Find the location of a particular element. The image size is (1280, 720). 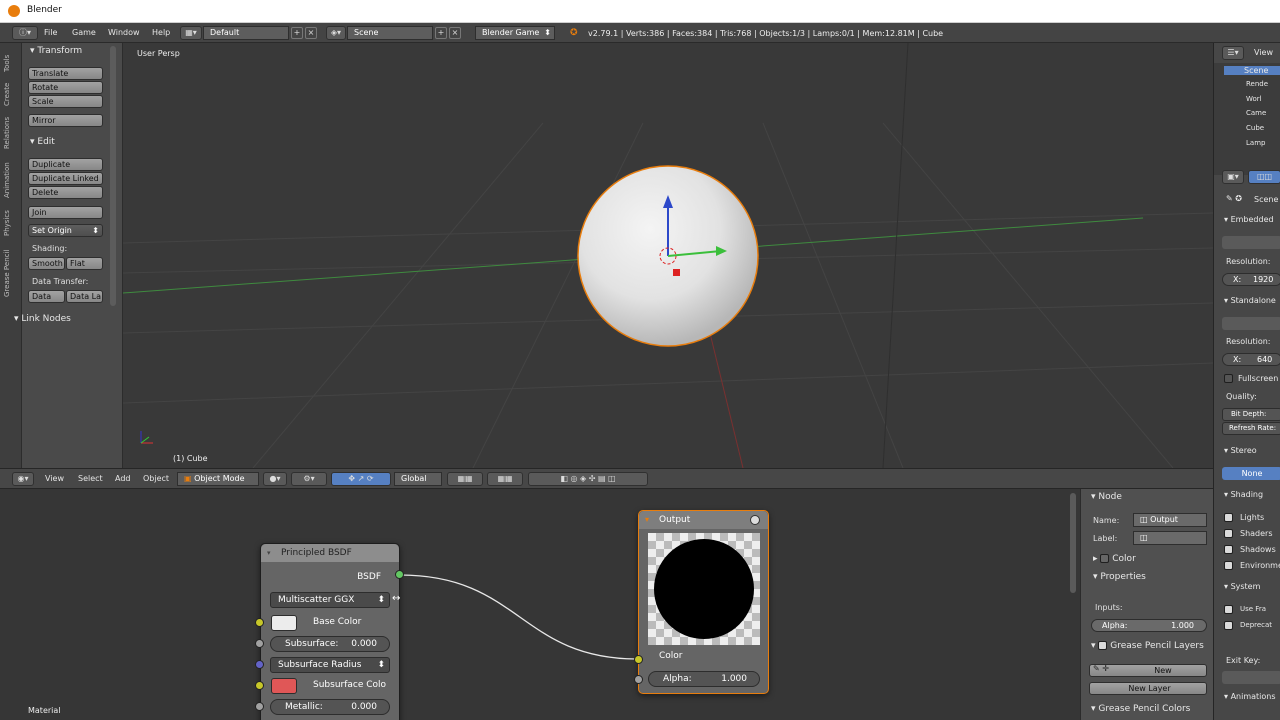

name-field: ◫ Output is located at coordinates (1170, 520).